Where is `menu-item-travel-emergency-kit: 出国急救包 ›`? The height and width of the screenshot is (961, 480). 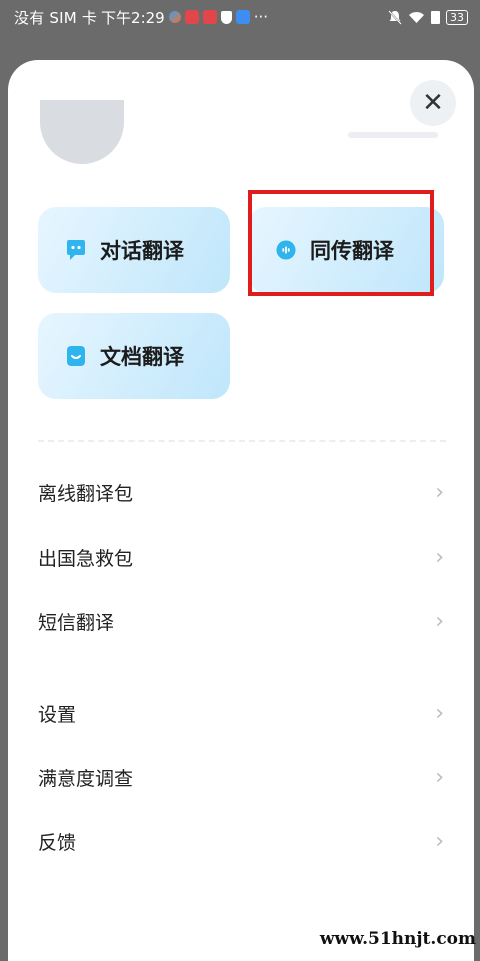
menu-item-travel-emergency-kit: 出国急救包 › is located at coordinates (242, 557).